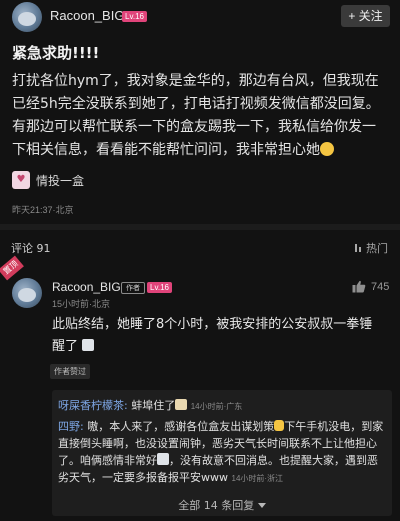  What do you see at coordinates (87, 15) in the screenshot?
I see `post-author-name: Racoon_BIG` at bounding box center [87, 15].